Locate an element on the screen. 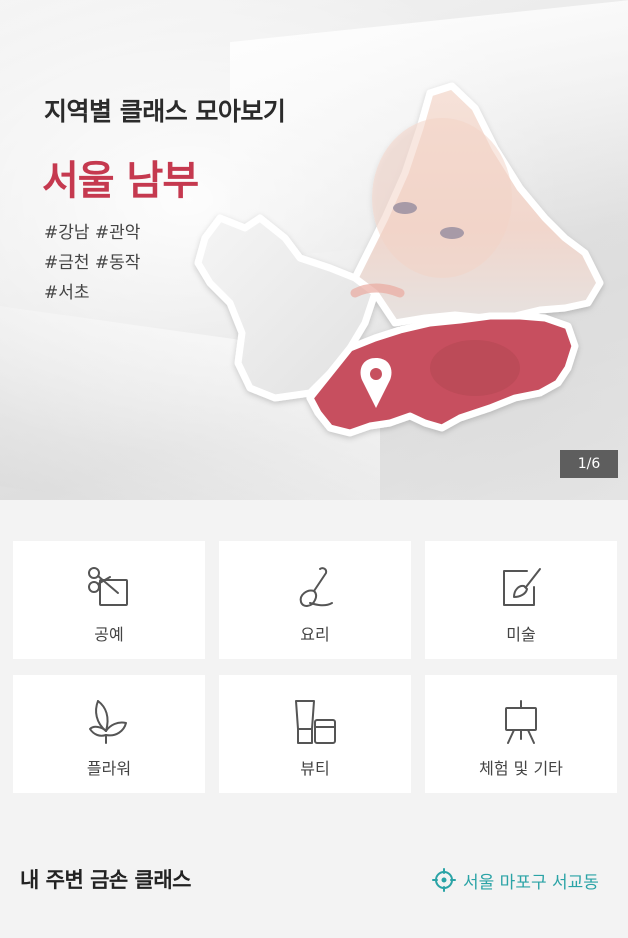 Image resolution: width=628 pixels, height=938 pixels. category-label: 체험 및 기타 is located at coordinates (521, 768).